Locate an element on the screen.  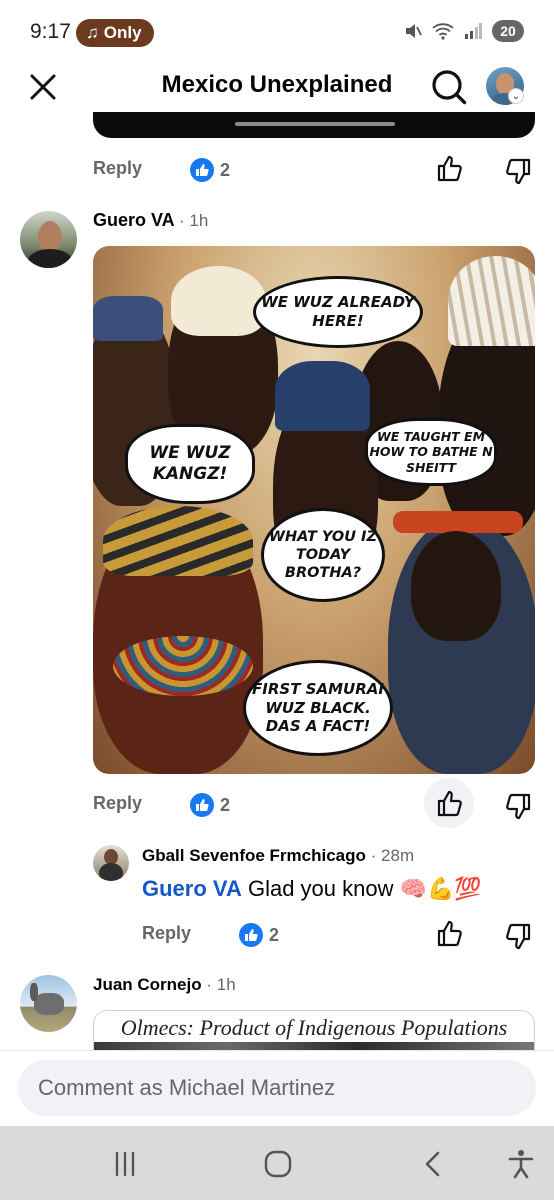
back-icon is located at coordinates (434, 1164).